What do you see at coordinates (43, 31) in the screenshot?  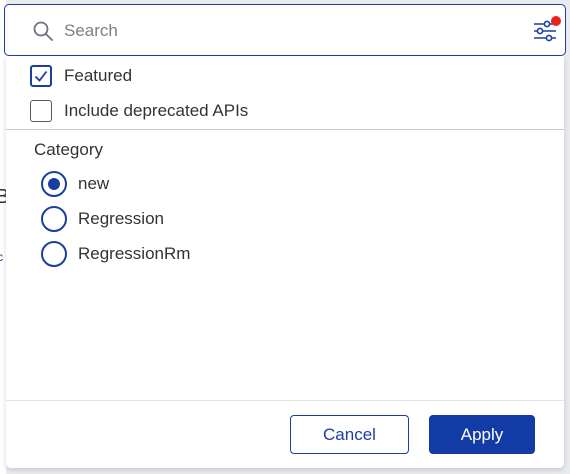 I see `search-icon` at bounding box center [43, 31].